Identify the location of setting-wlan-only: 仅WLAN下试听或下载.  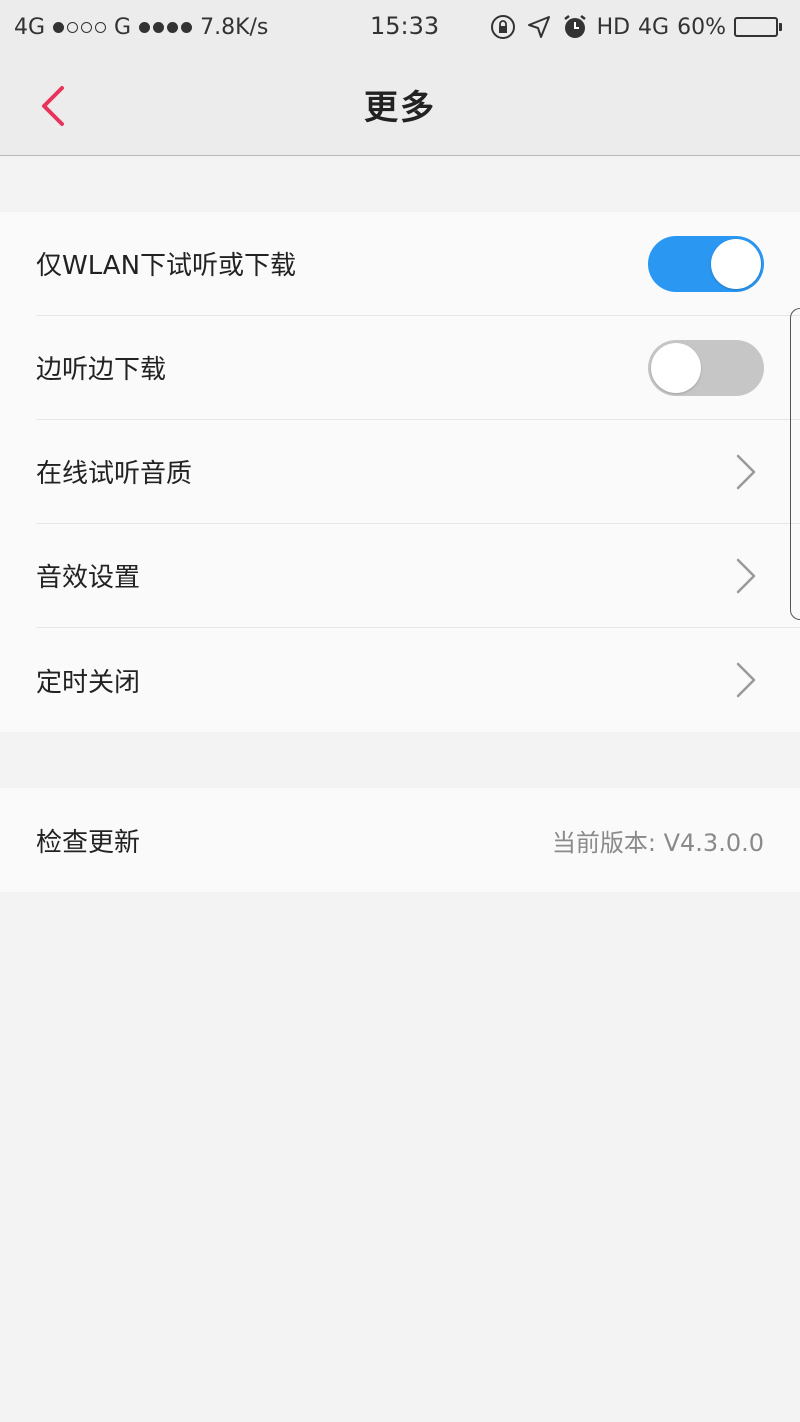
(418, 264).